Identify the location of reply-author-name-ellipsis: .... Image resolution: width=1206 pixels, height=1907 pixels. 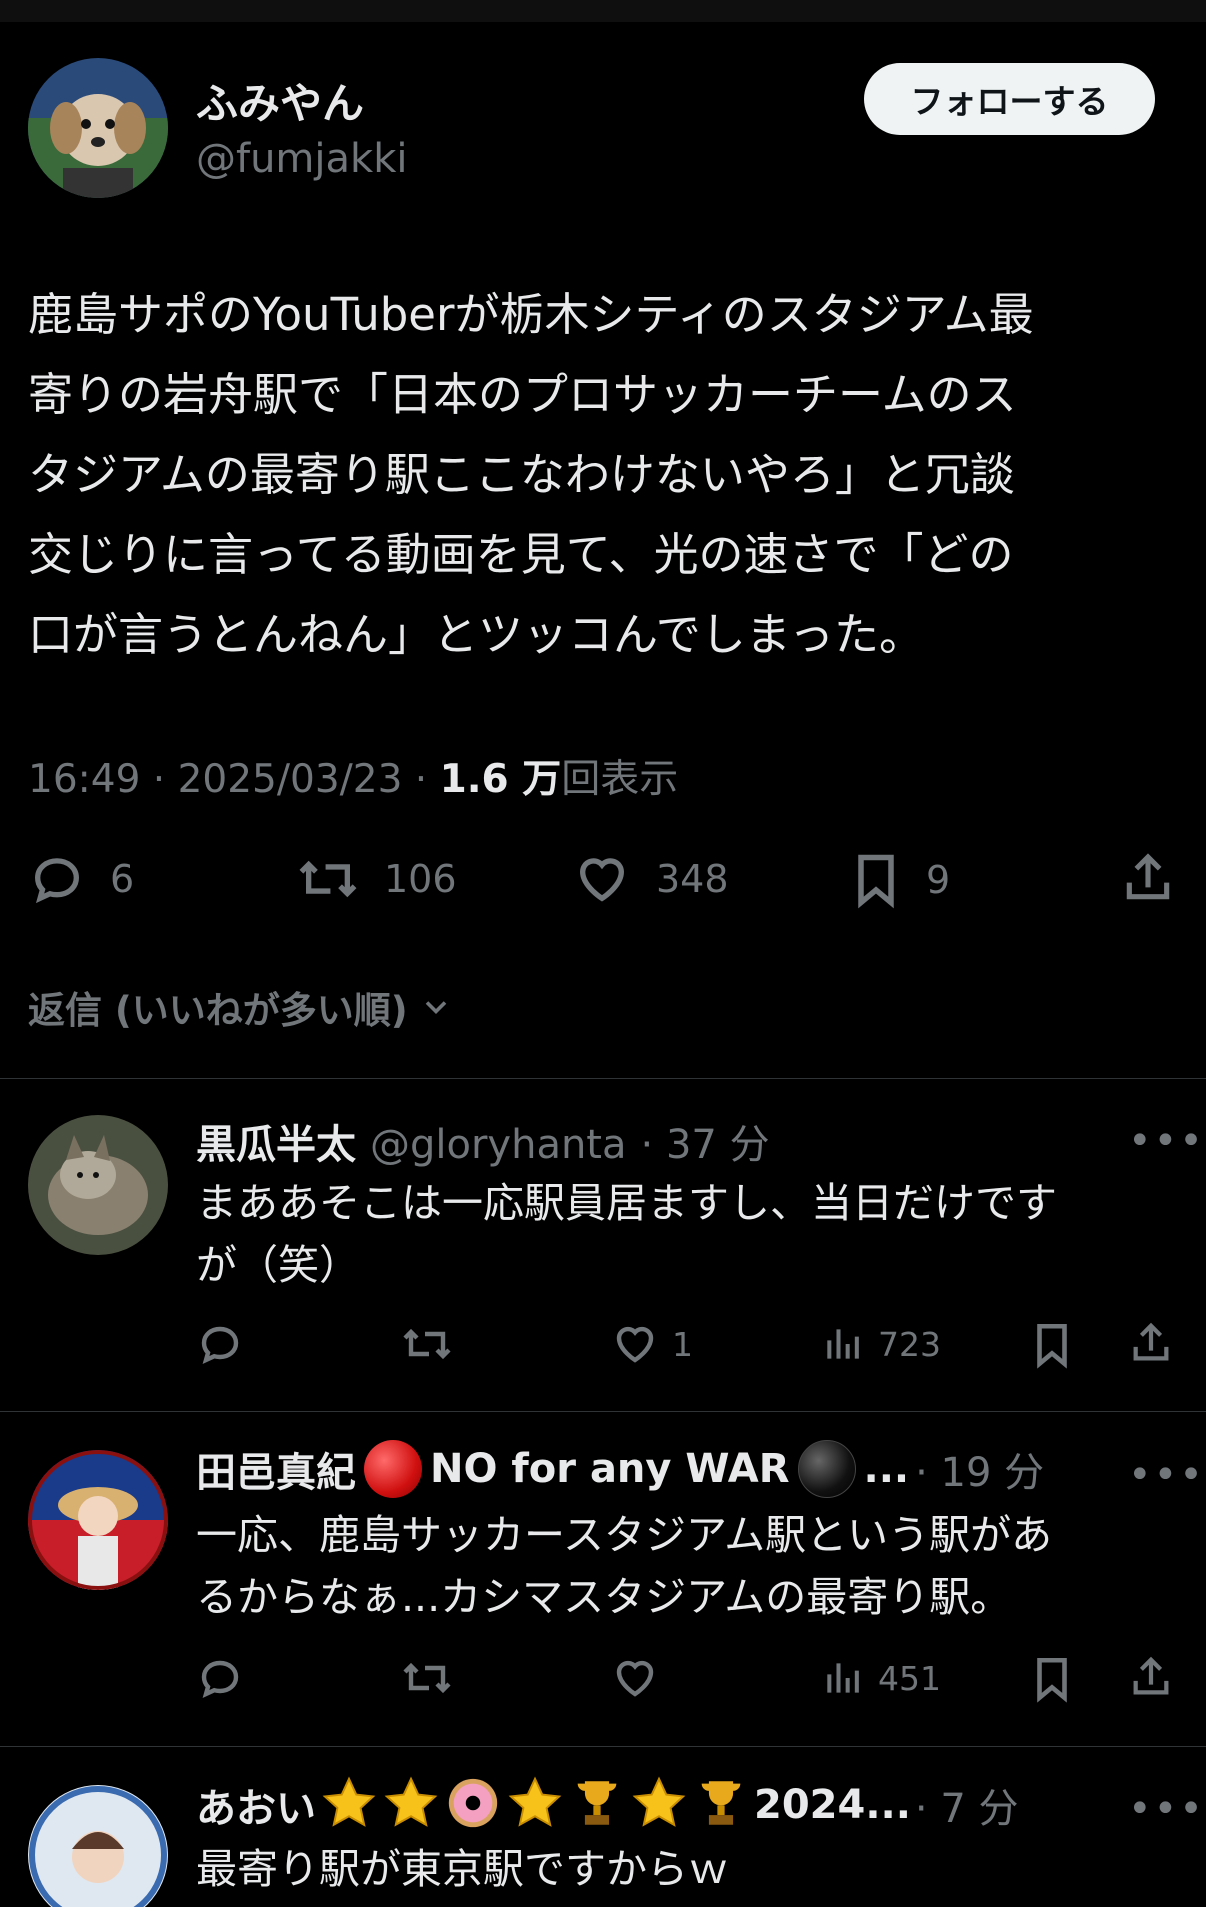
(886, 1469).